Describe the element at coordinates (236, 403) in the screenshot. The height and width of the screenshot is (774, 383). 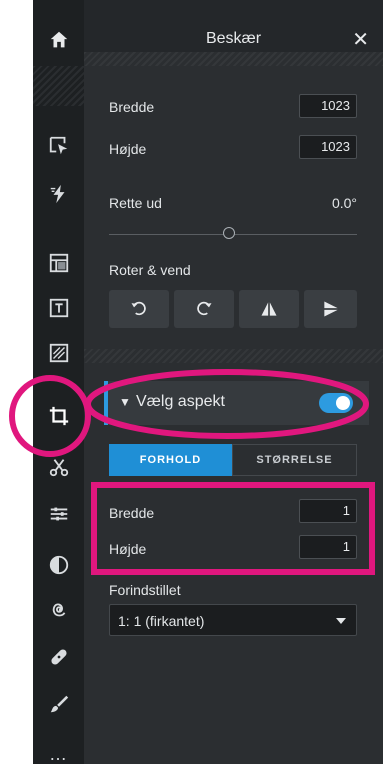
I see `aspect-section-header: ▼ Vælg aspekt` at that location.